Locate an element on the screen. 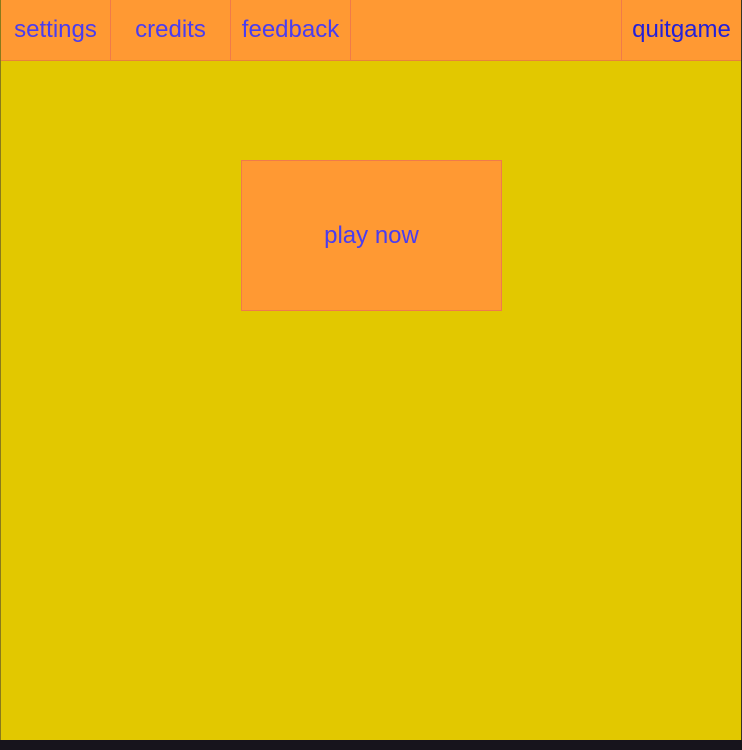 This screenshot has height=750, width=742. top-menu-bar: settings credits feedback quitgame is located at coordinates (371, 30).